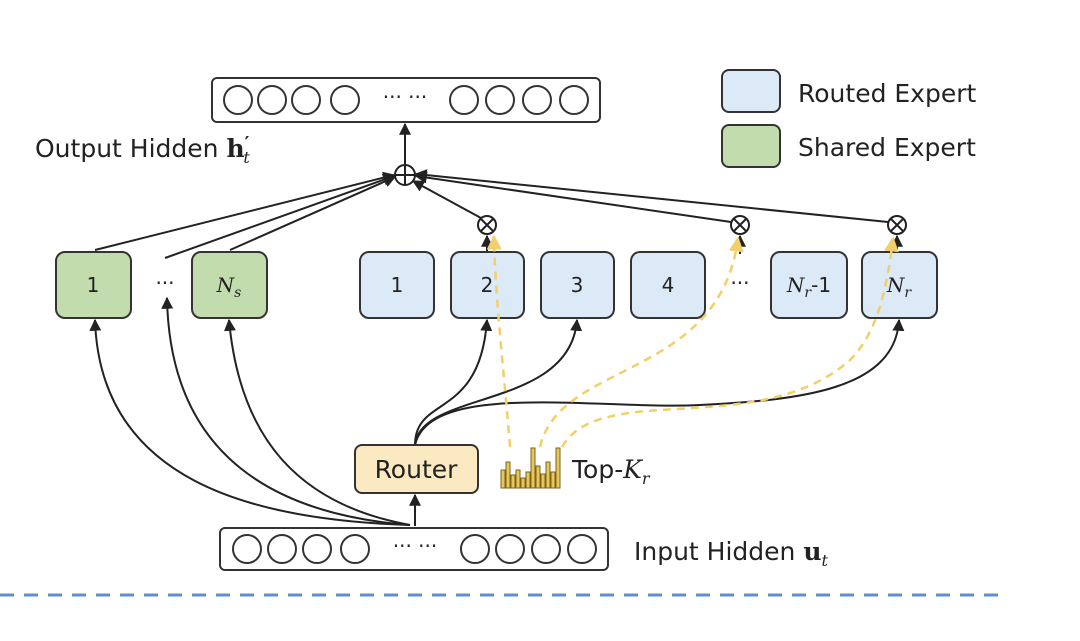  I want to click on sum-node-icon, so click(405, 175).